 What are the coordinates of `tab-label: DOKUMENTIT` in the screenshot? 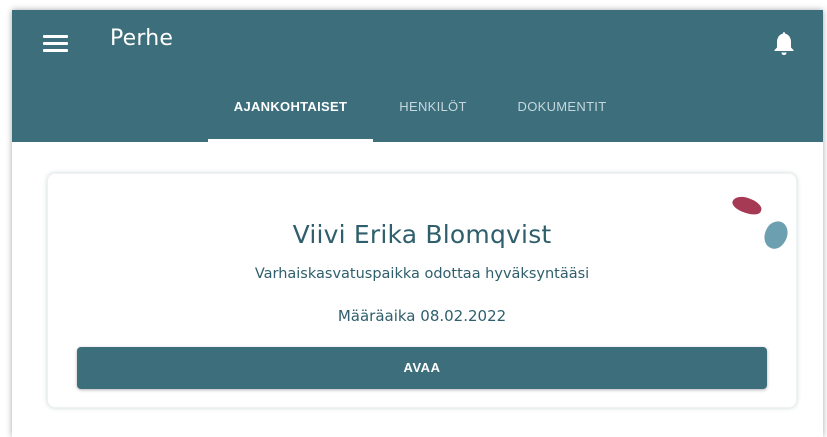 It's located at (562, 106).